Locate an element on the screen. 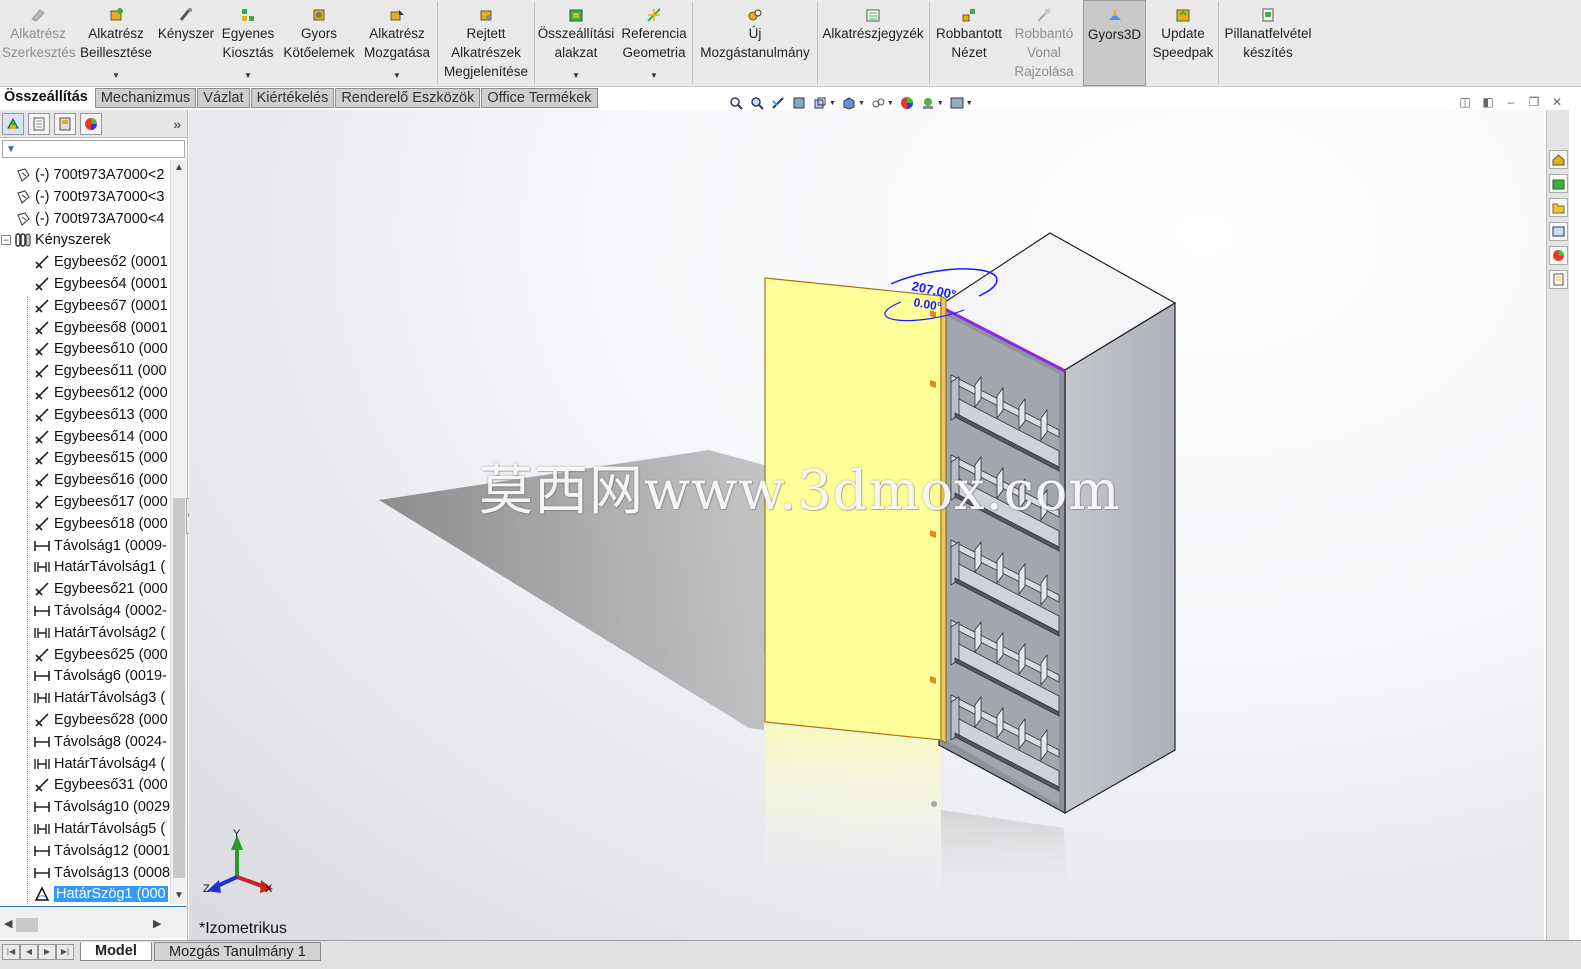  zoom-to-area-icon is located at coordinates (757, 103).